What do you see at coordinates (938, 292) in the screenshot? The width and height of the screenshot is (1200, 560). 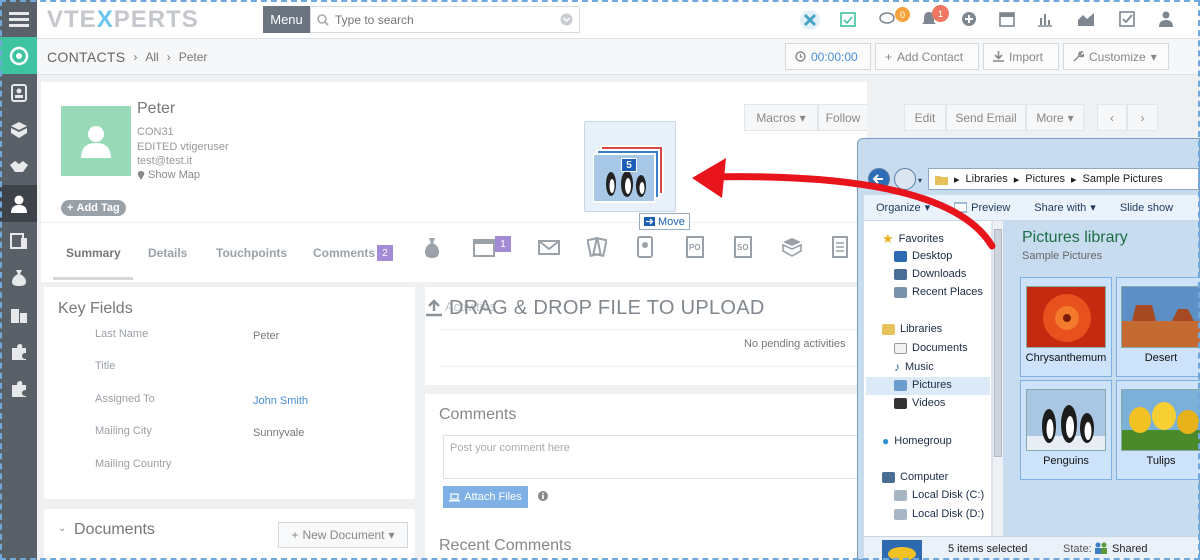 I see `nav-recent-places: Recent Places` at bounding box center [938, 292].